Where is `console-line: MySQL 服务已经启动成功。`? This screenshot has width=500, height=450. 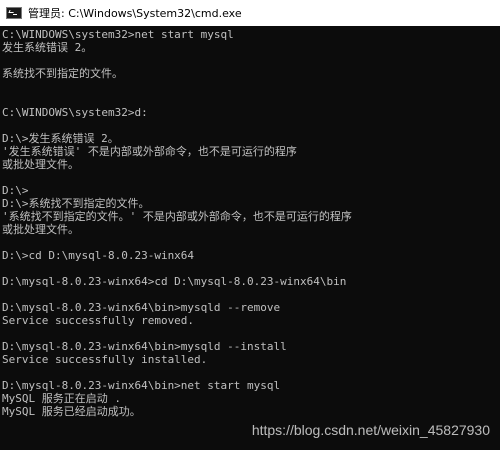 console-line: MySQL 服务已经启动成功。 is located at coordinates (71, 411).